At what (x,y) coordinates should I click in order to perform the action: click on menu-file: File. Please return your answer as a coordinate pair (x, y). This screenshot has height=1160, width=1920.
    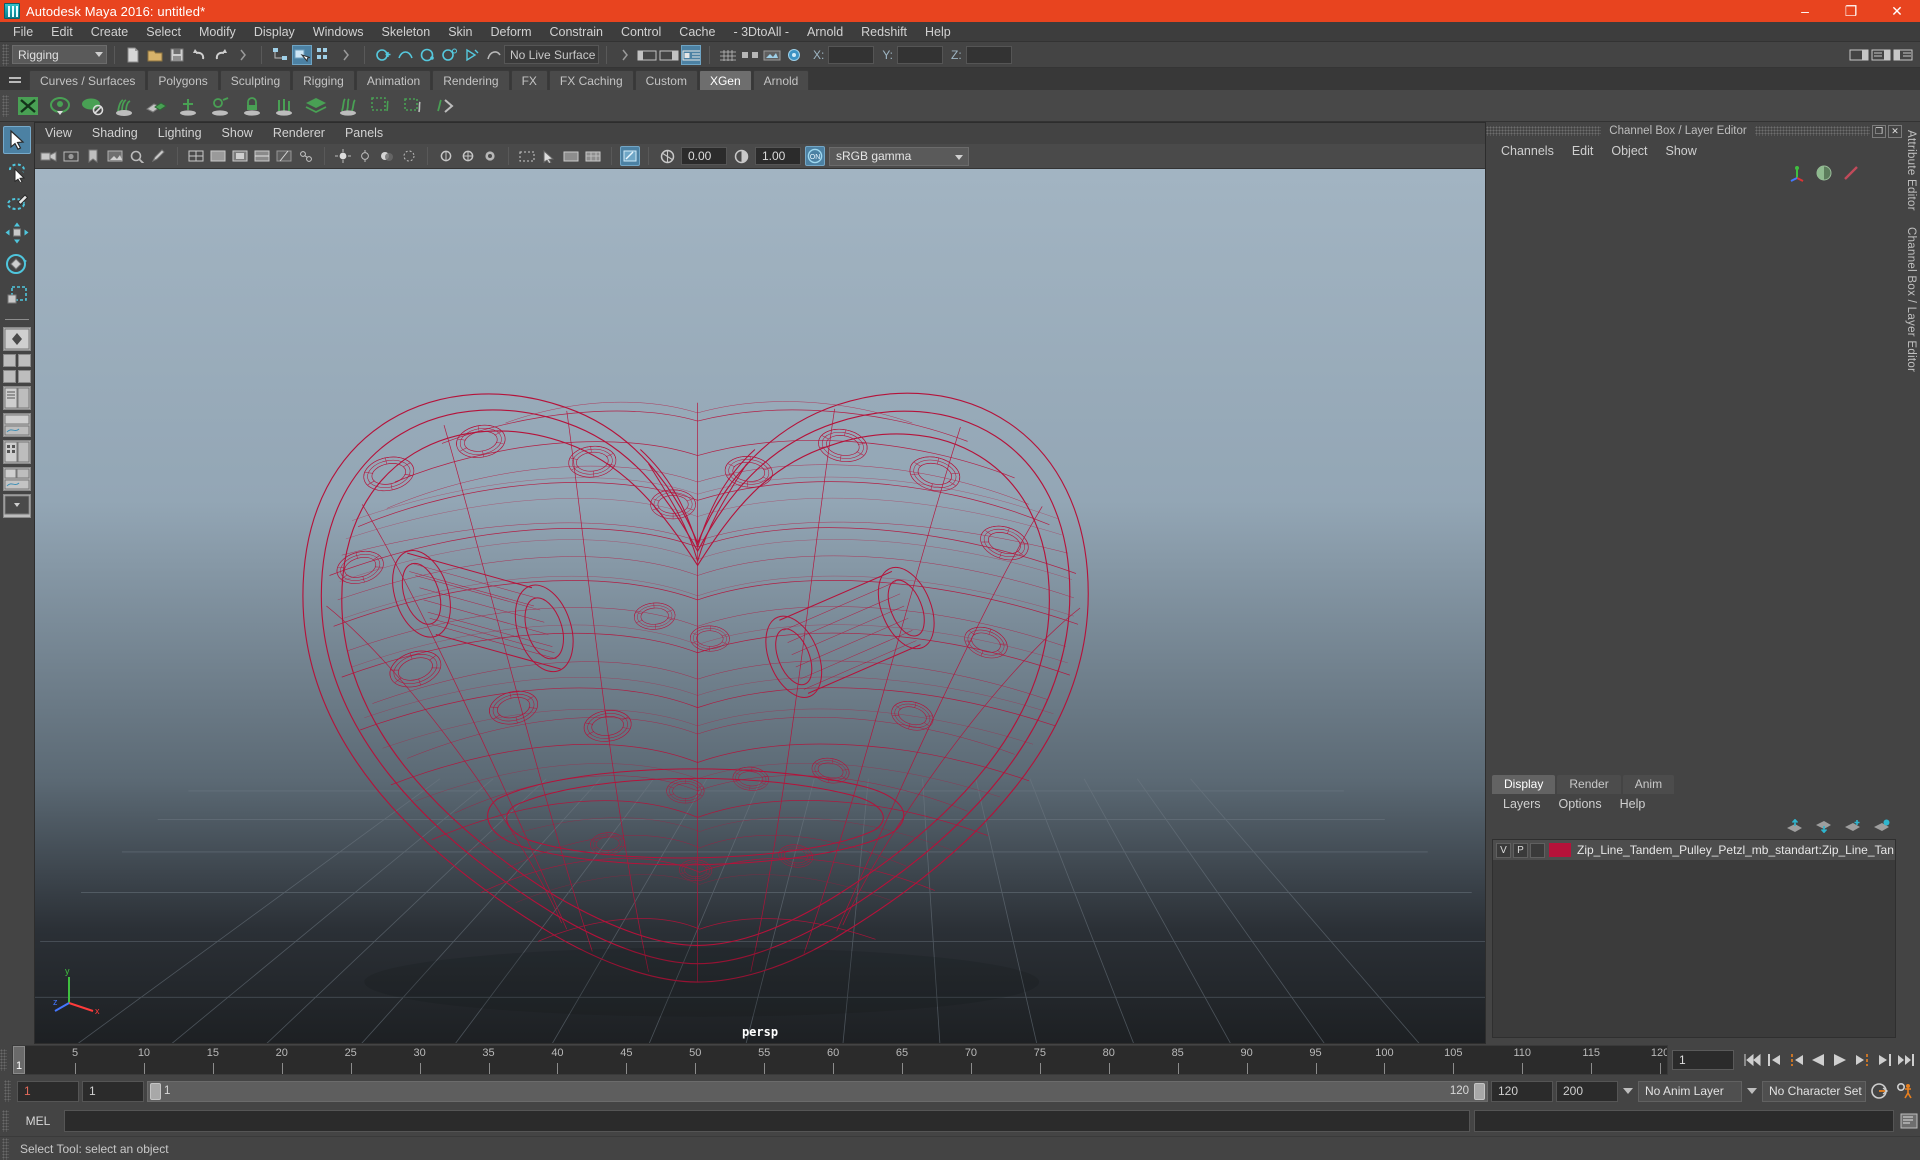
    Looking at the image, I should click on (23, 32).